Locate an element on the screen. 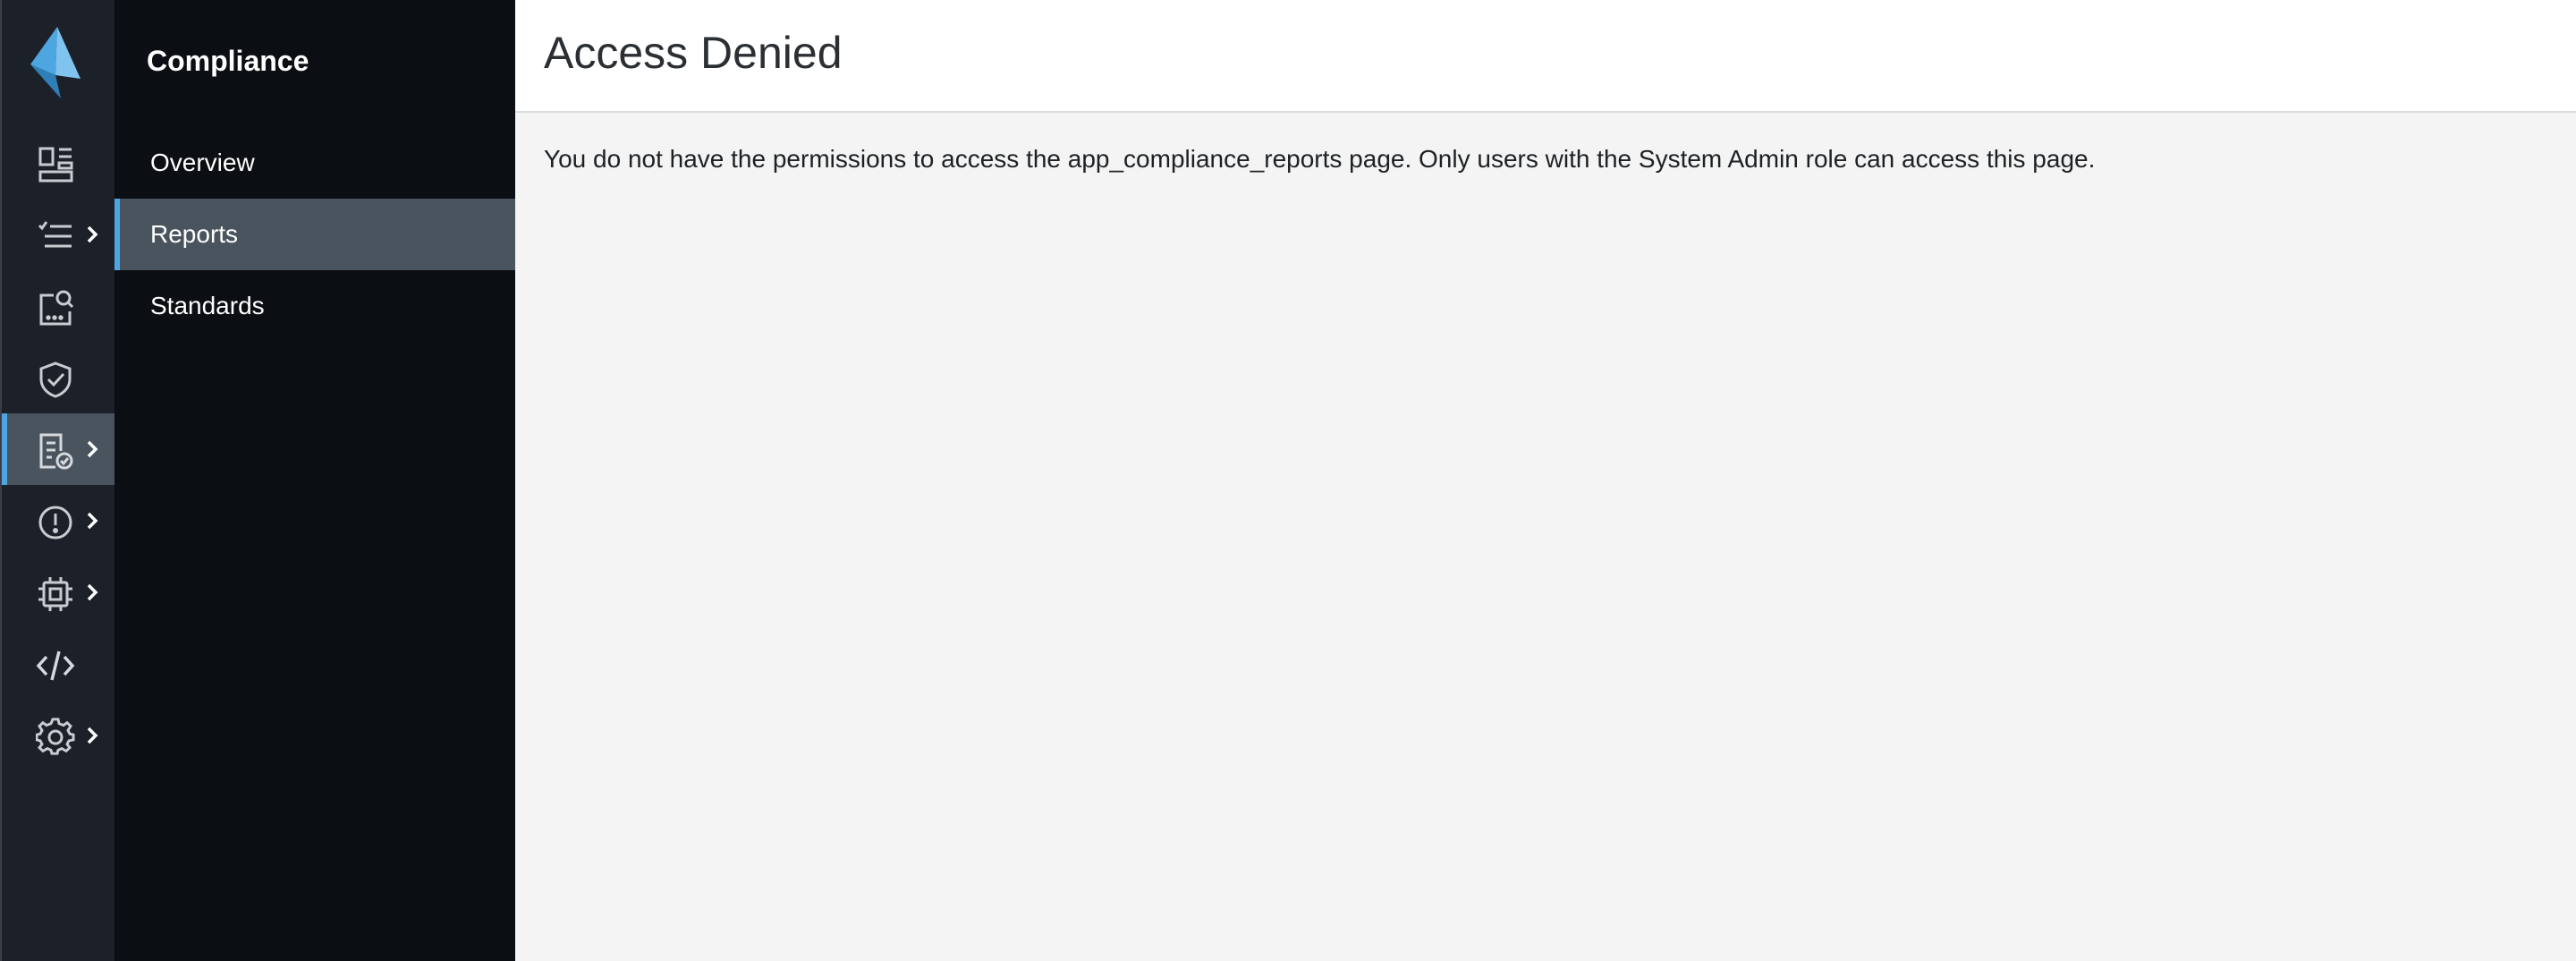 The width and height of the screenshot is (2576, 961). page-title: Access Denied is located at coordinates (693, 53).